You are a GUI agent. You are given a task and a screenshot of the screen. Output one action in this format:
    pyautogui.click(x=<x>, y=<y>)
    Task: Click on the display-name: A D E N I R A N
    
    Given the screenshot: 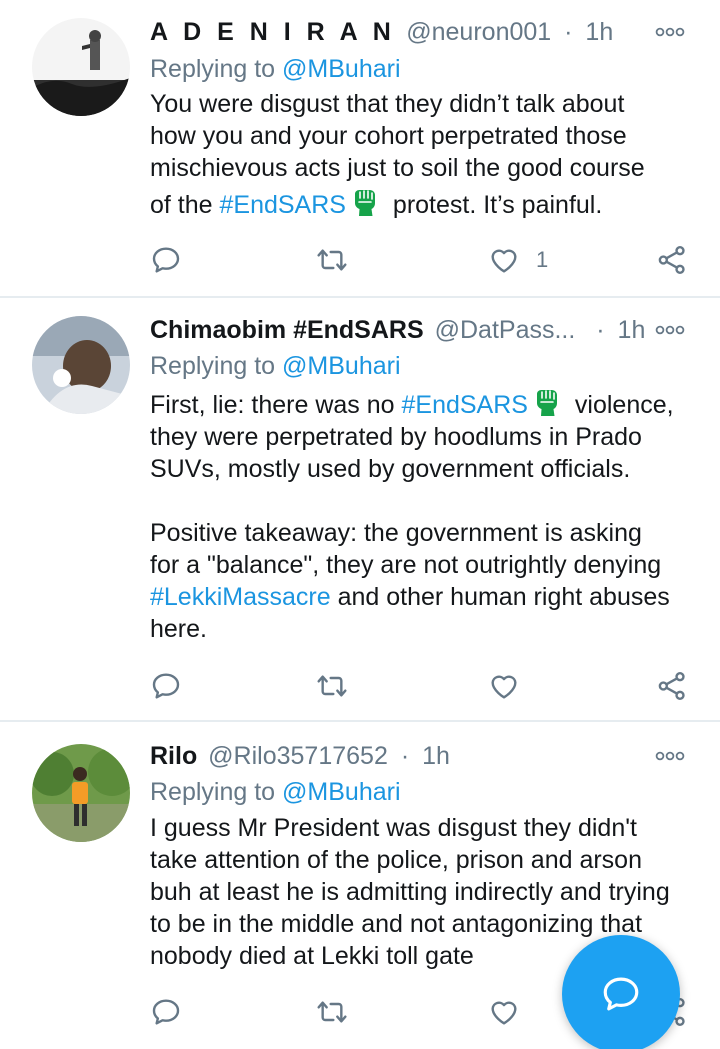 What is the action you would take?
    pyautogui.click(x=272, y=32)
    